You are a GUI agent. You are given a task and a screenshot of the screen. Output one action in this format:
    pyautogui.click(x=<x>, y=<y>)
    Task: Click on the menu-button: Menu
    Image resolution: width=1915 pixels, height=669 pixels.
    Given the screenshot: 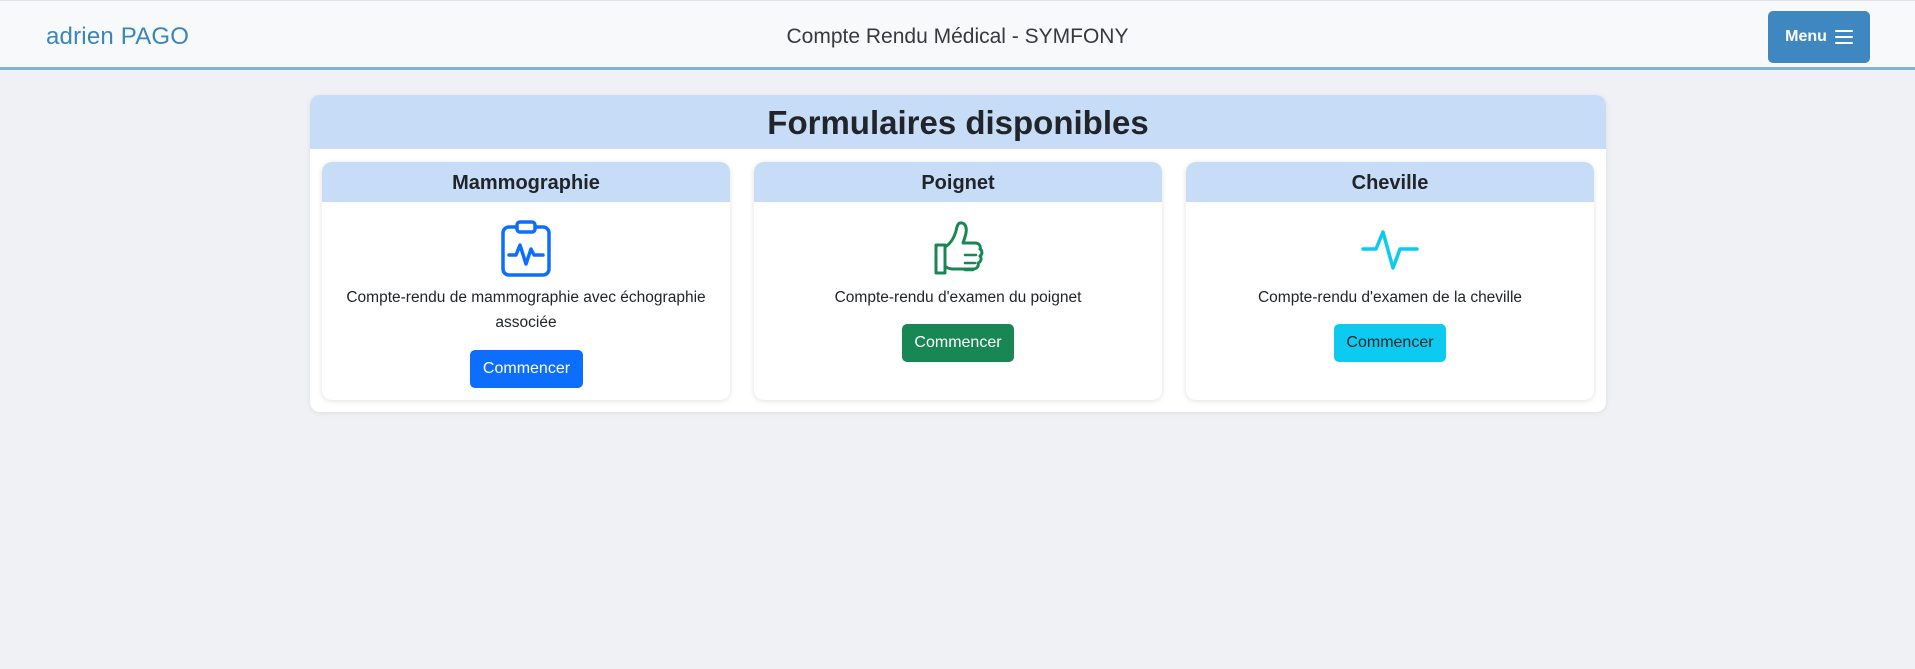 What is the action you would take?
    pyautogui.click(x=1819, y=37)
    